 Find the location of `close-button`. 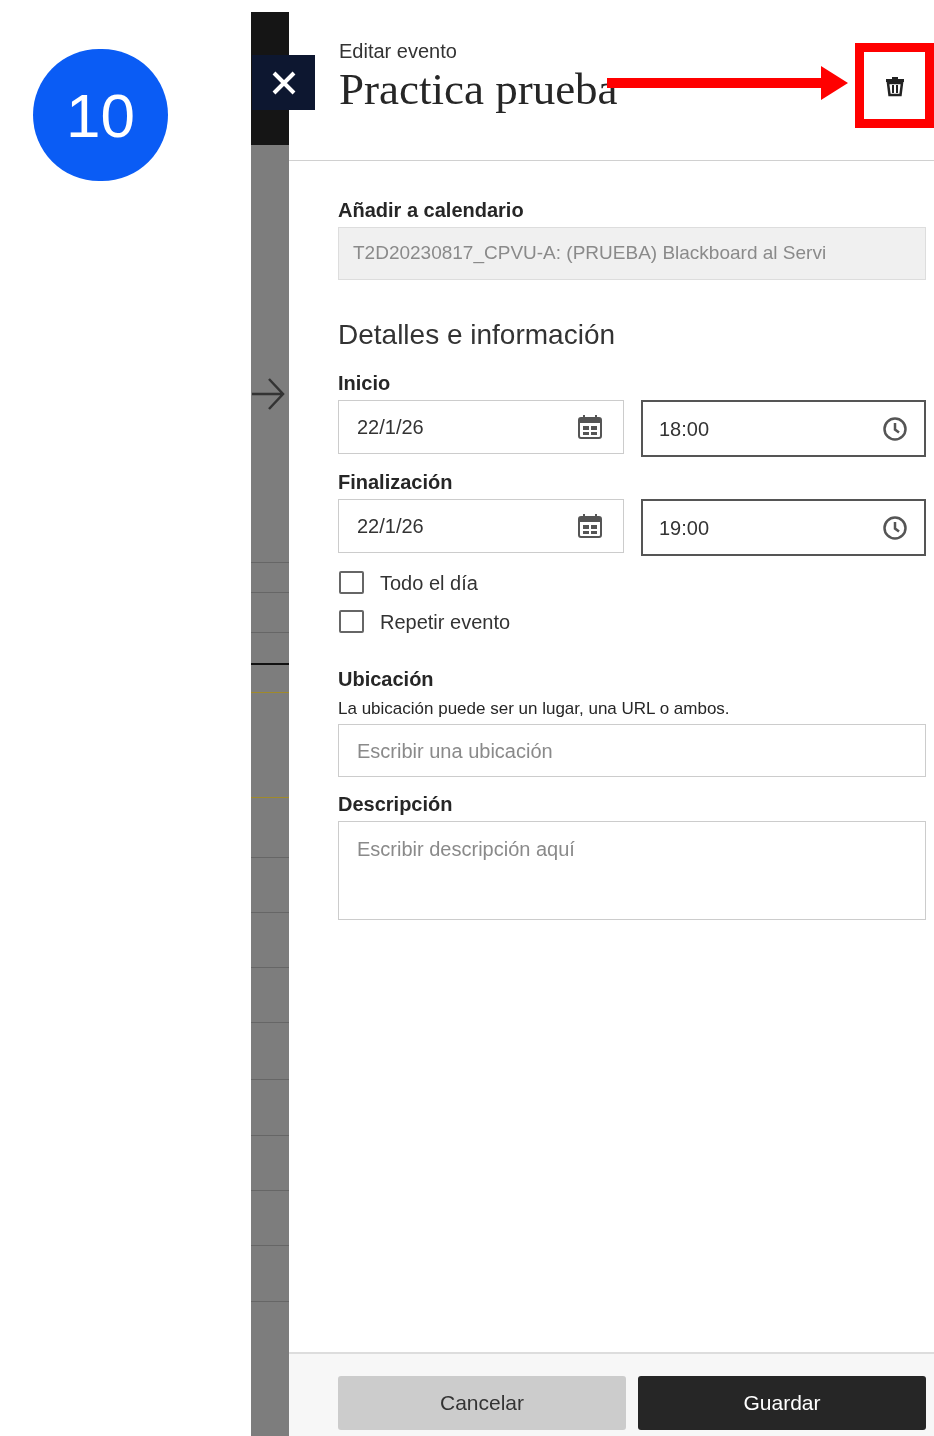

close-button is located at coordinates (283, 82).